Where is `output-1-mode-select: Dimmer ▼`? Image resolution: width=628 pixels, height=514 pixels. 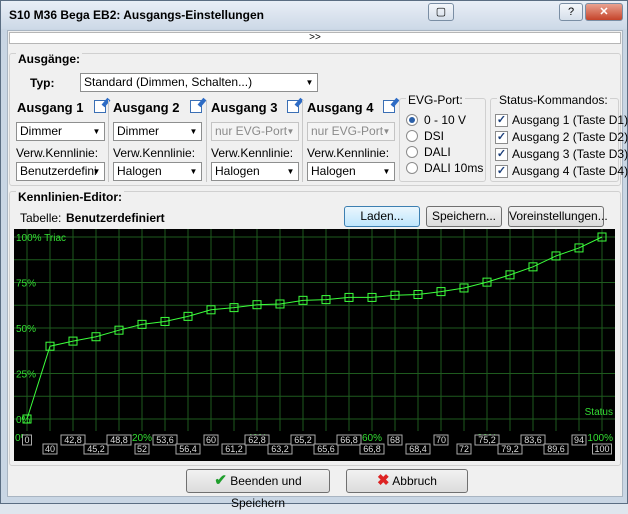
output-1-mode-select: Dimmer ▼ is located at coordinates (60, 131).